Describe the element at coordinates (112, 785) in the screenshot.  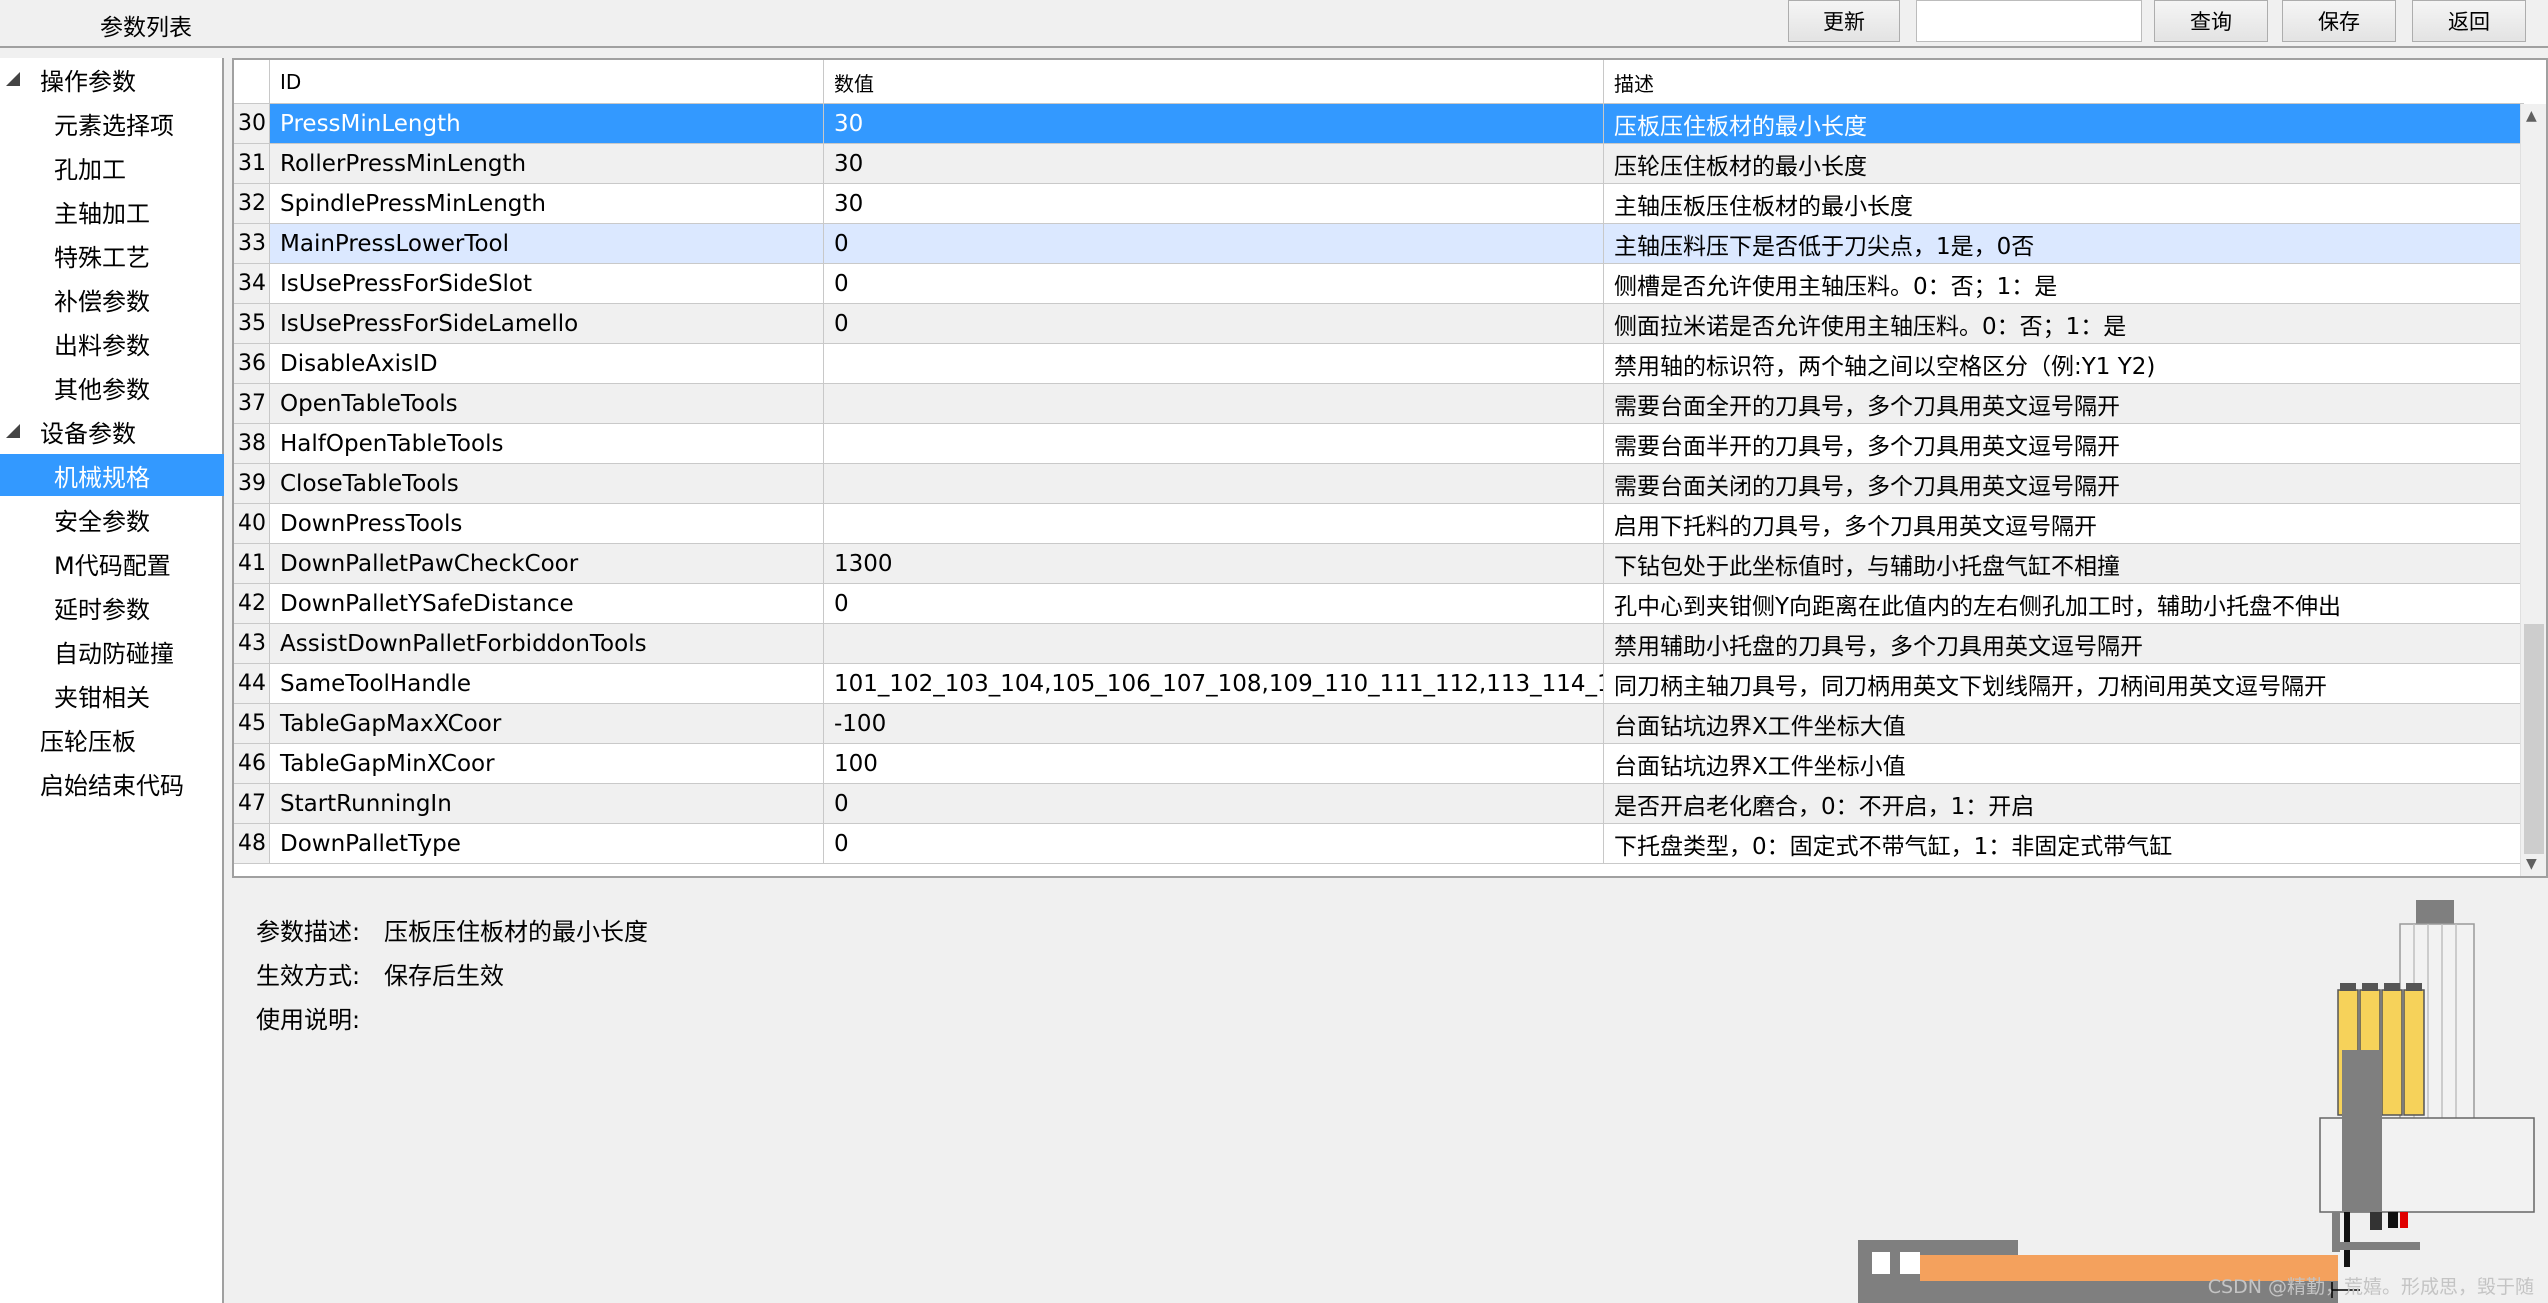
I see `sidebar-item-label: 启始结束代码` at that location.